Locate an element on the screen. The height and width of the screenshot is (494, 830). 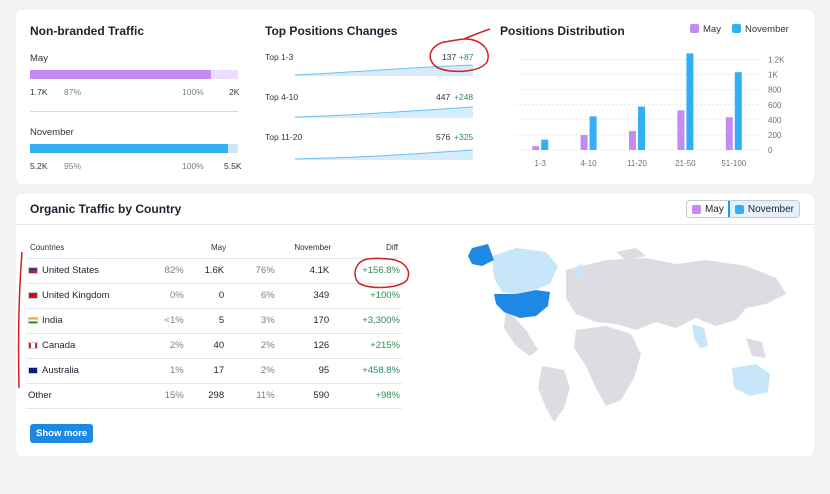
table-row: Other 15% 298 11% 590 +98% is located at coordinates (214, 396).